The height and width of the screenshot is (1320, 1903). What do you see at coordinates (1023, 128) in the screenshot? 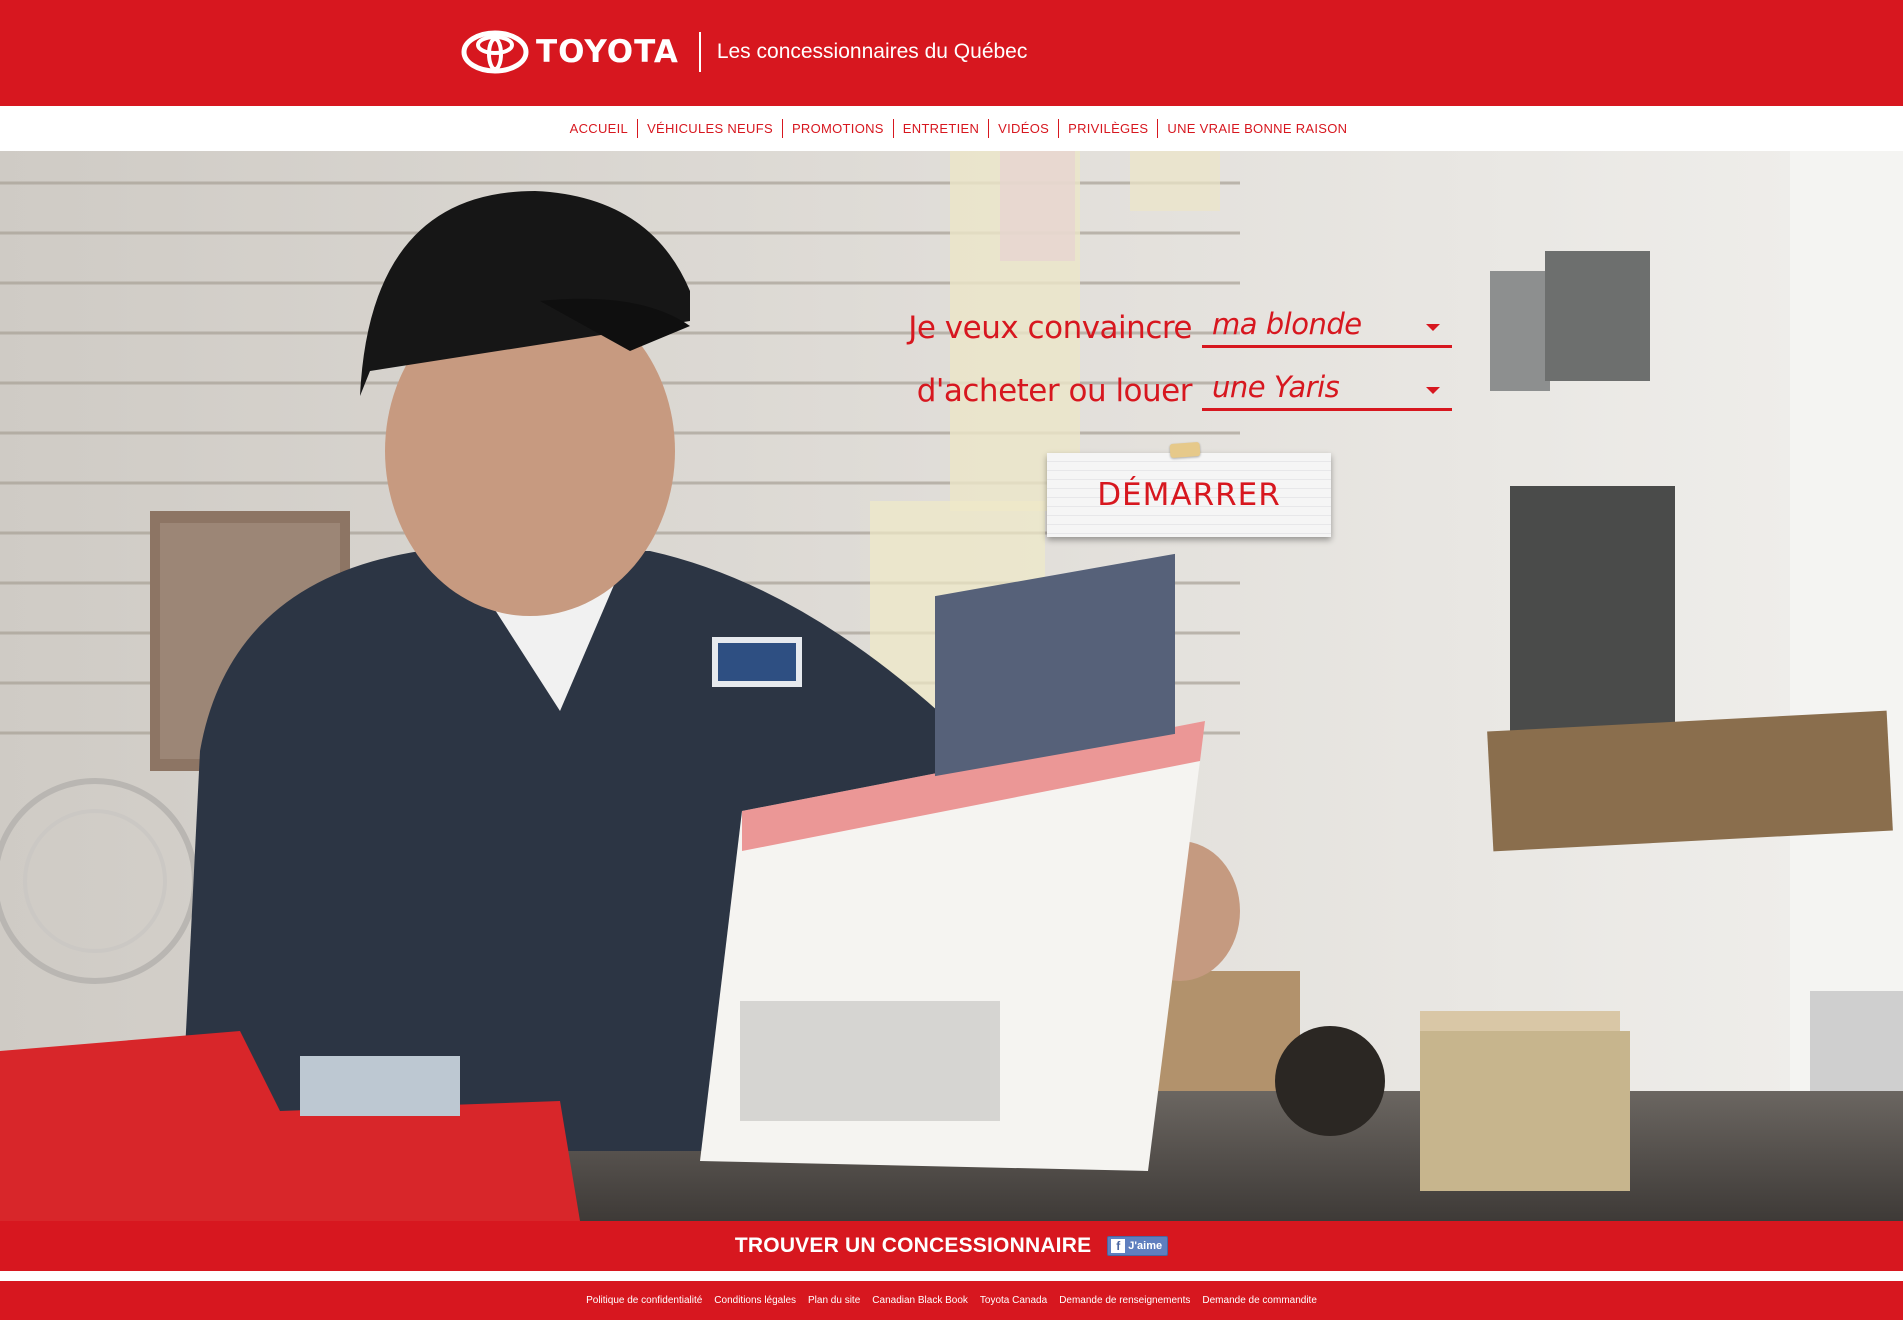
I see `nav-item-videos: VIDÉOS` at bounding box center [1023, 128].